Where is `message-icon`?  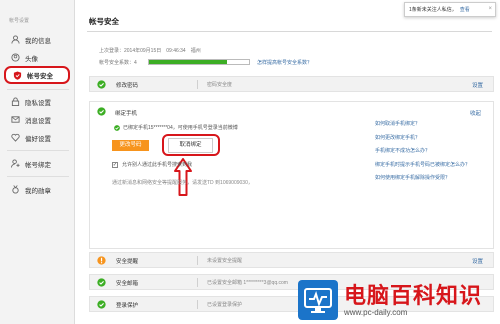 message-icon is located at coordinates (15, 119).